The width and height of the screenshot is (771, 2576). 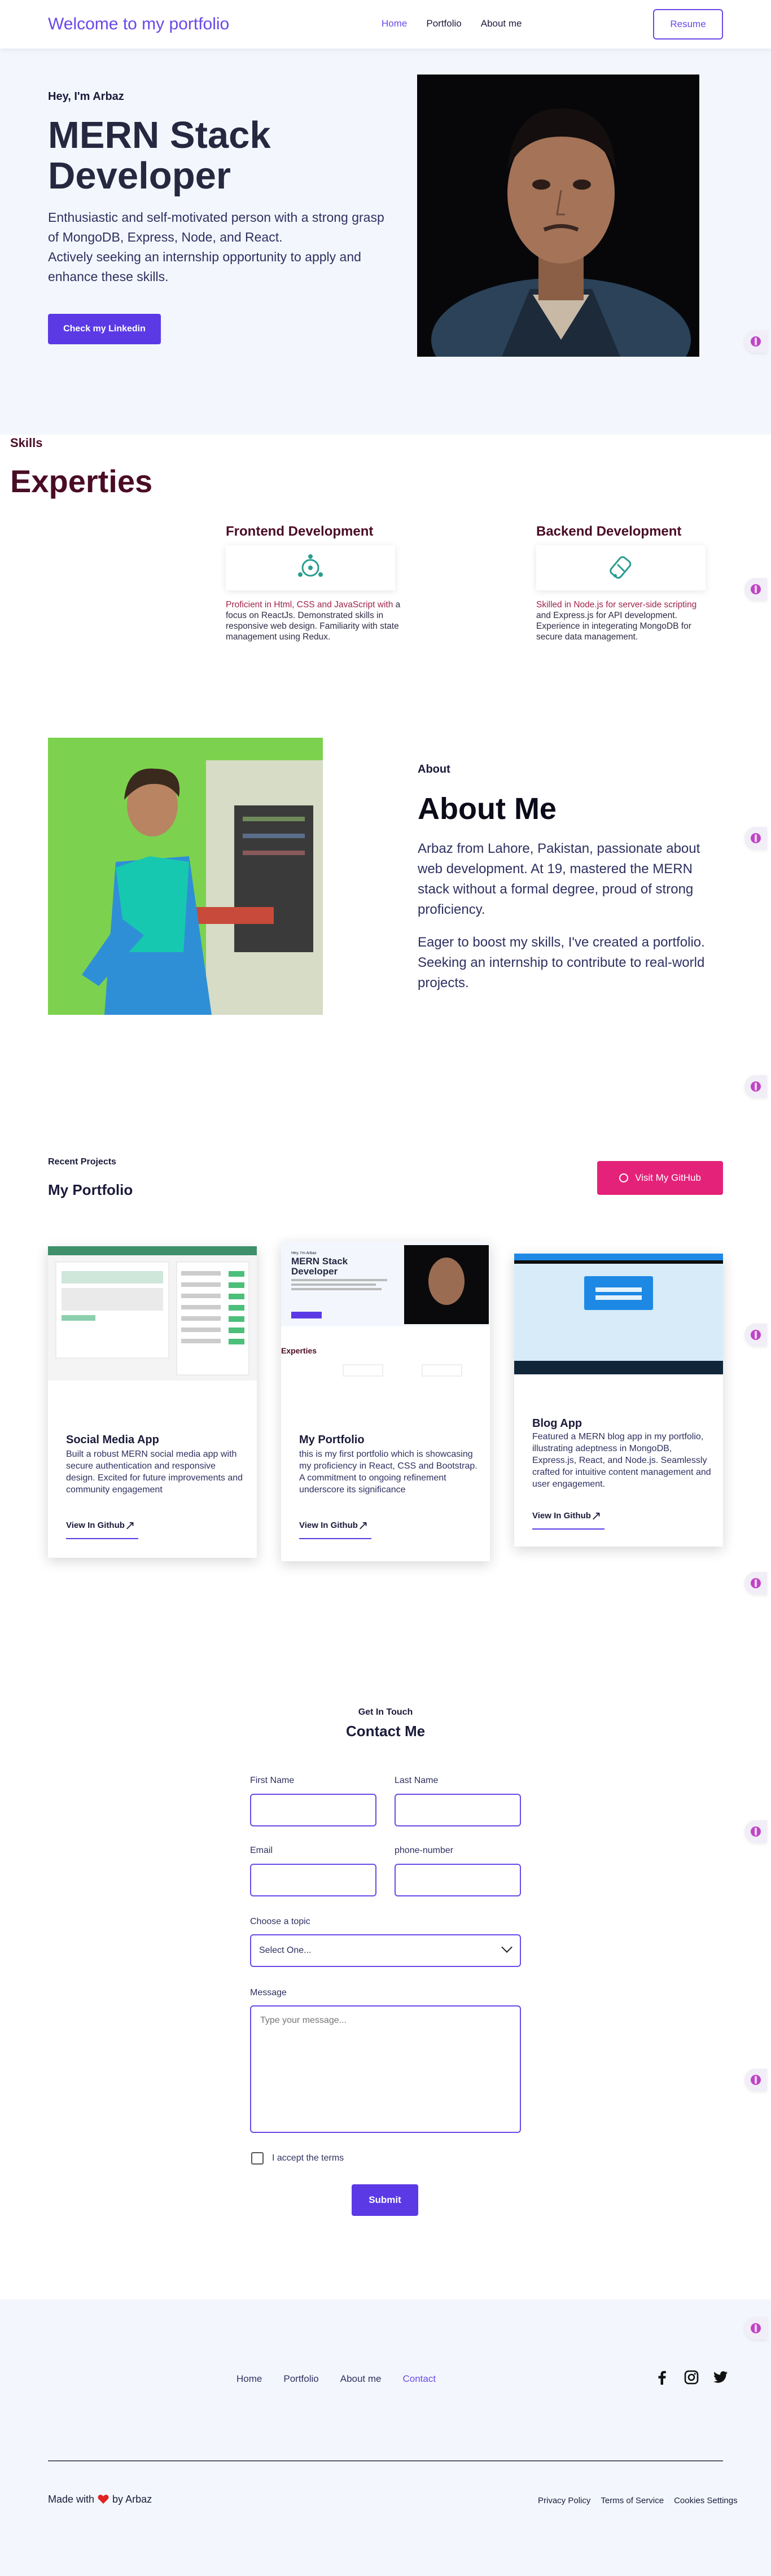 I want to click on heart-icon, so click(x=103, y=2499).